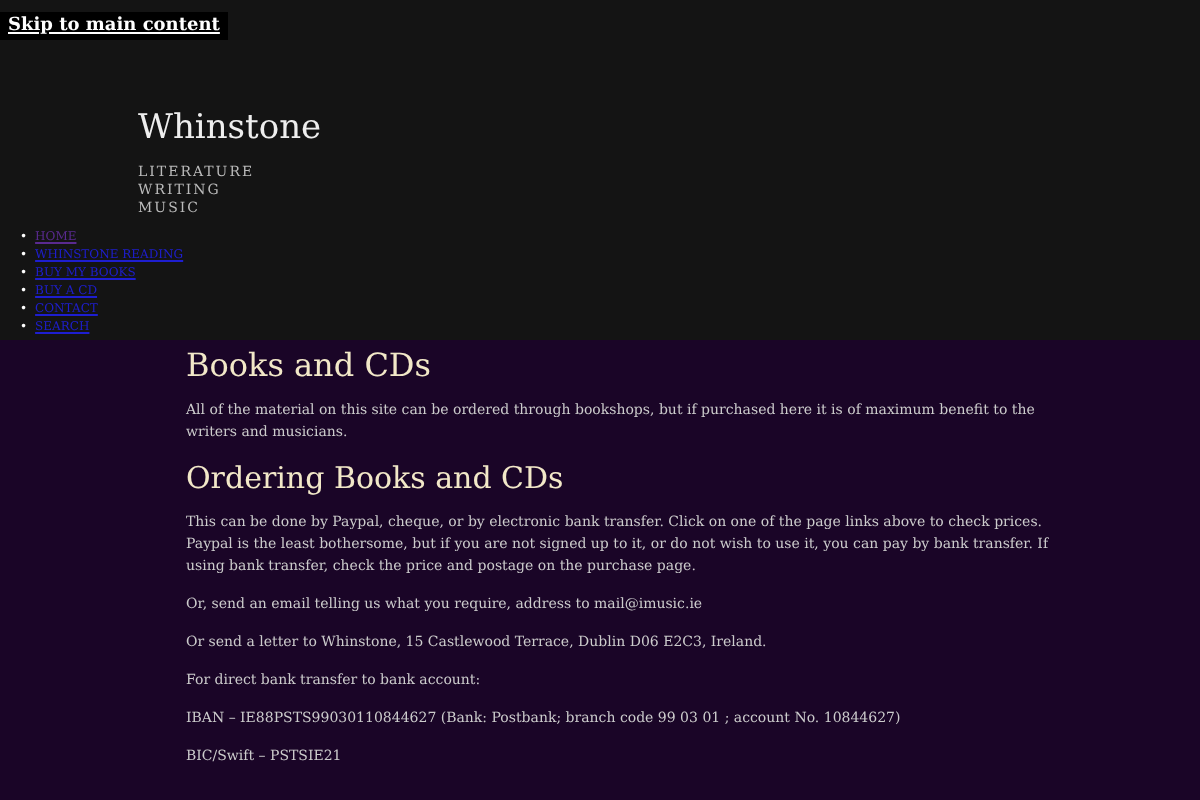 Image resolution: width=1200 pixels, height=800 pixels. Describe the element at coordinates (114, 26) in the screenshot. I see `skip-link: Skip to main content` at that location.